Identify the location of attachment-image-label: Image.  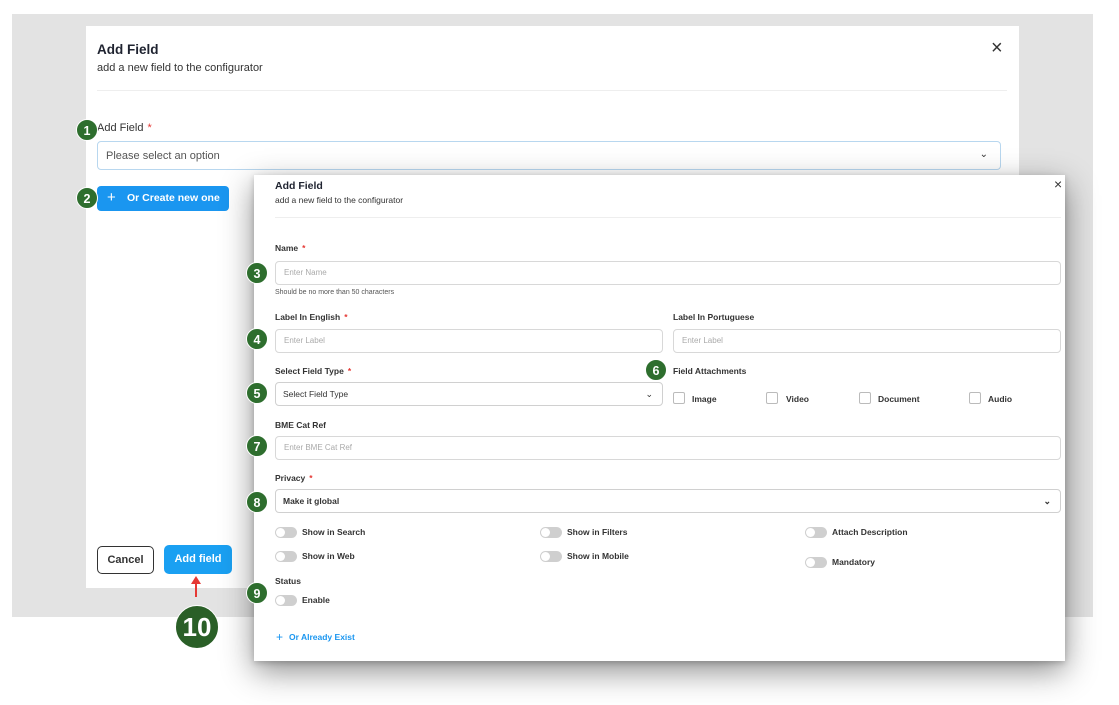
(704, 399).